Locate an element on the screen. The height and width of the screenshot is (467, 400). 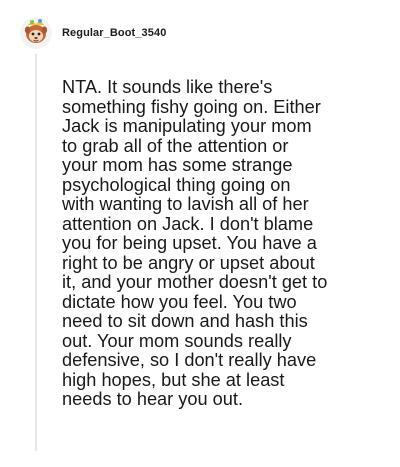
reddit-snoo-avatar-icon is located at coordinates (36, 33).